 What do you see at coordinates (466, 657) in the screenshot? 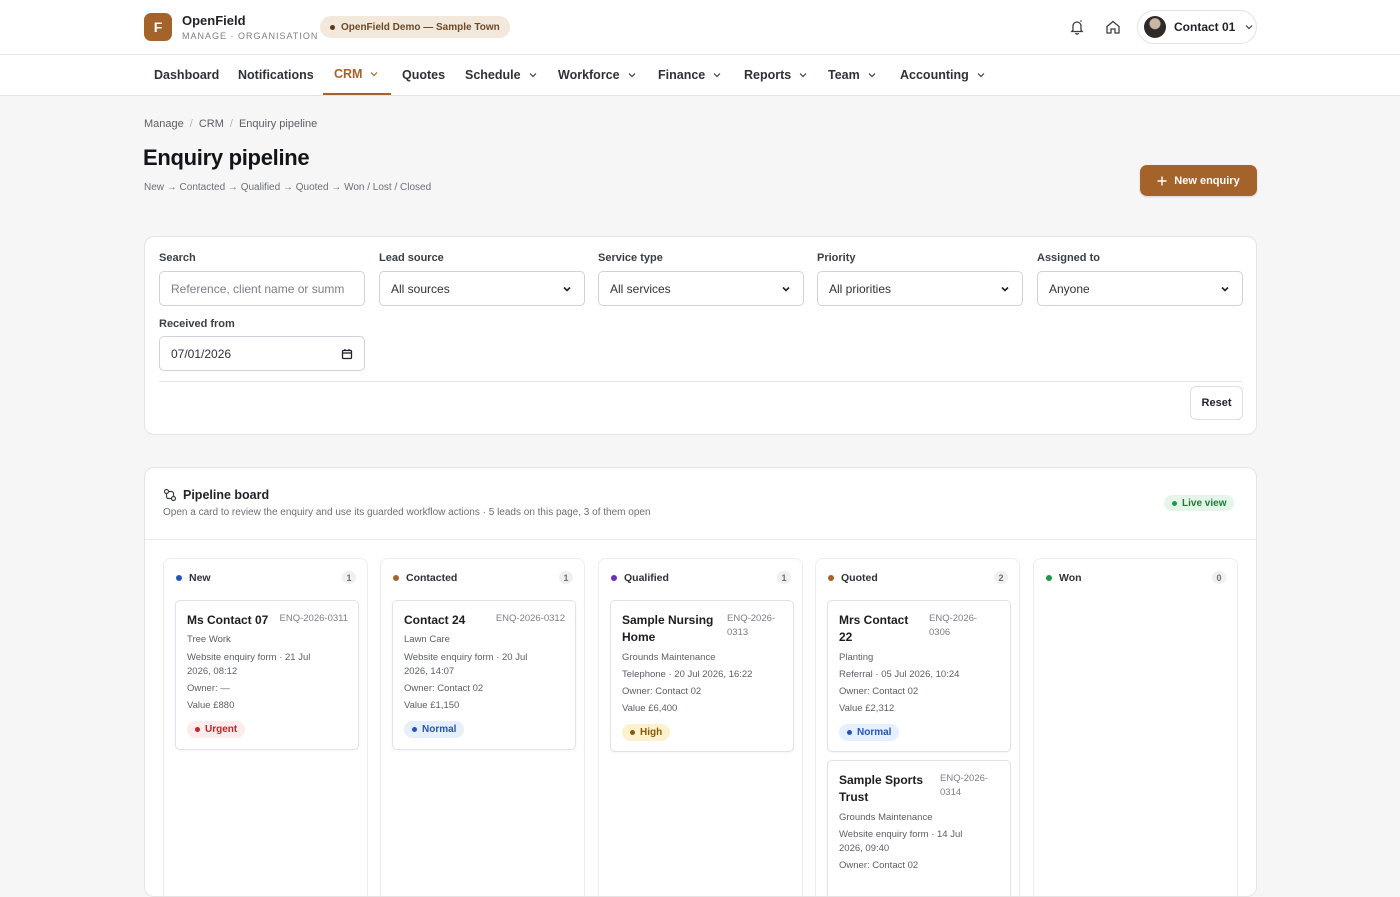
I see `card-source: Website enquiry form · 20 Jul` at bounding box center [466, 657].